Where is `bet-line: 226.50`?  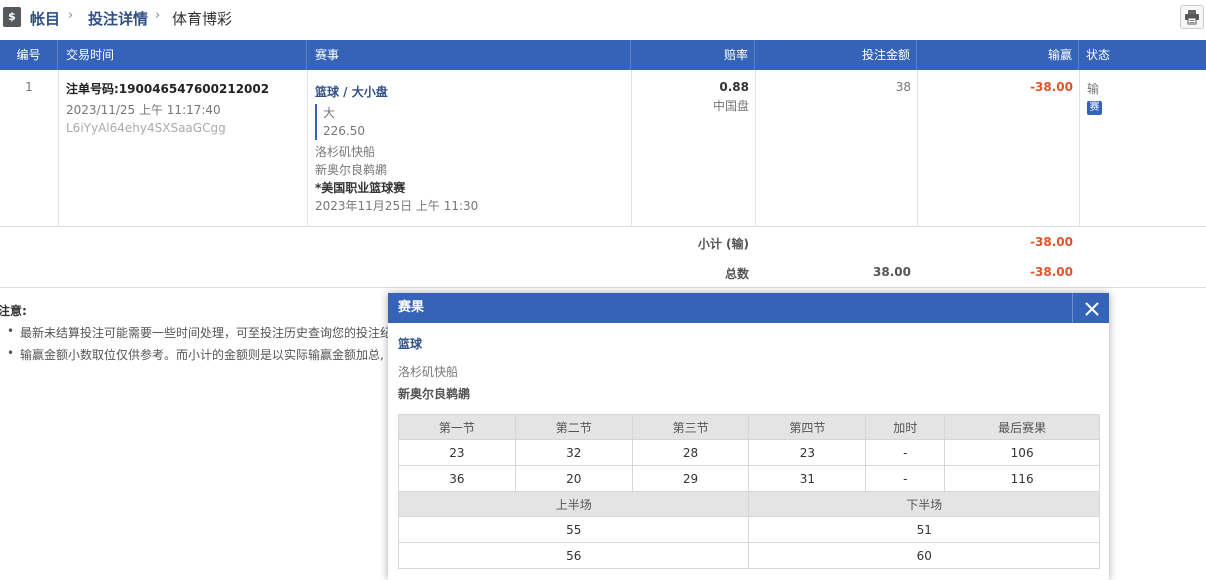
bet-line: 226.50 is located at coordinates (344, 131).